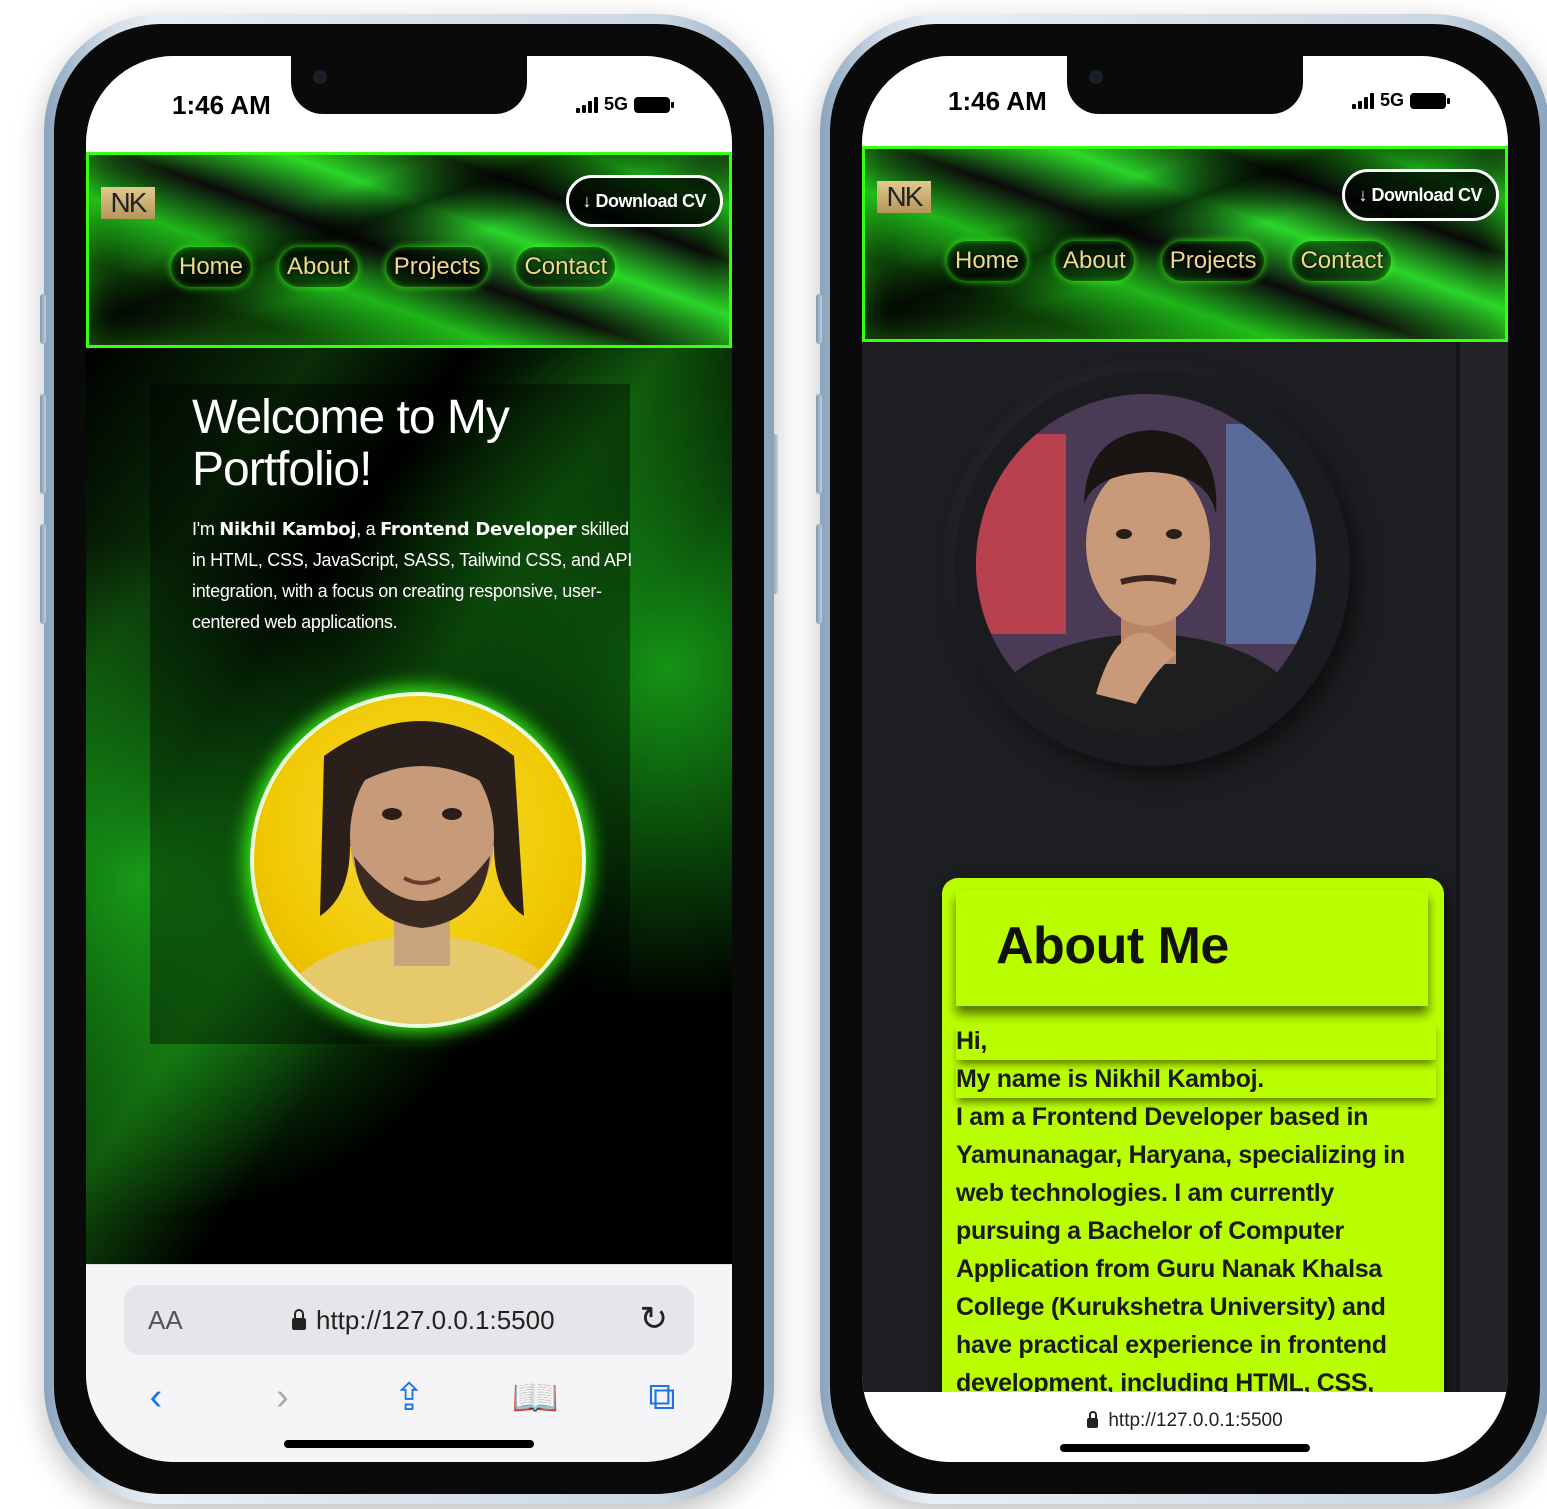  Describe the element at coordinates (1169, 1269) in the screenshot. I see `about-line: Application from Guru Nanak Khalsa` at that location.